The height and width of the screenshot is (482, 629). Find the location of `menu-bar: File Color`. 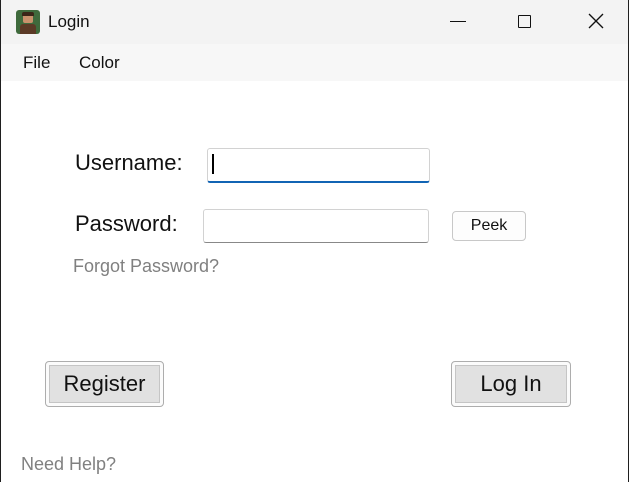

menu-bar: File Color is located at coordinates (314, 62).